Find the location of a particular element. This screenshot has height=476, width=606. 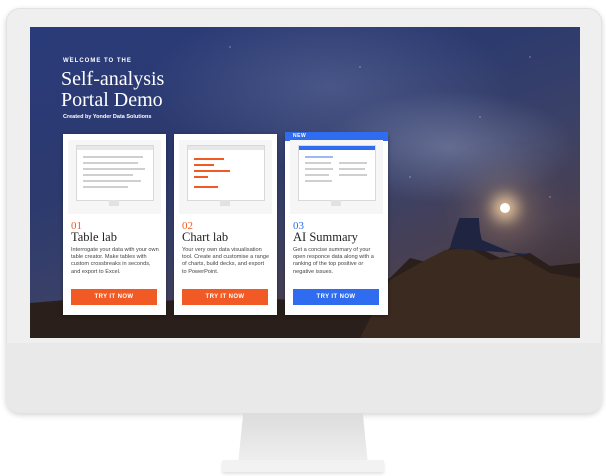

table-lab-preview-image is located at coordinates (114, 177).